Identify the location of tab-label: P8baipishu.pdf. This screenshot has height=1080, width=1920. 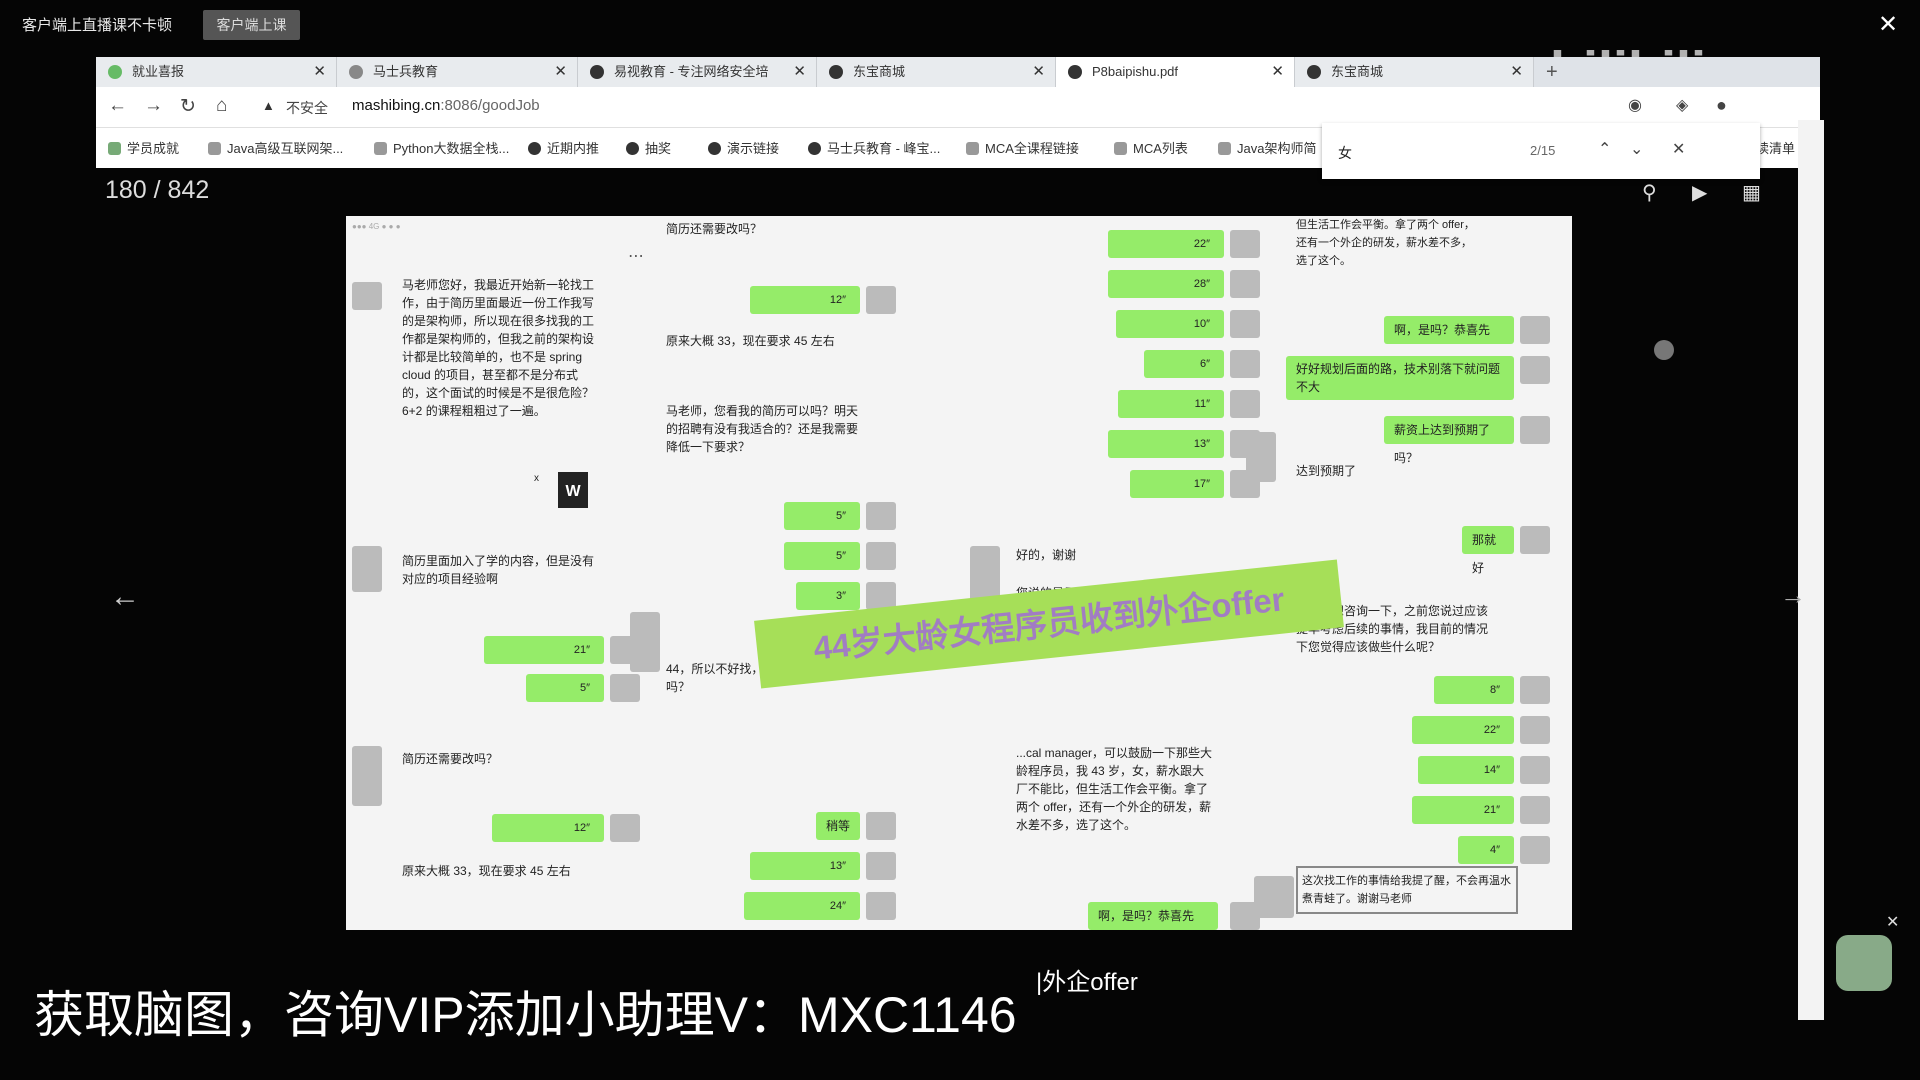
(1135, 71).